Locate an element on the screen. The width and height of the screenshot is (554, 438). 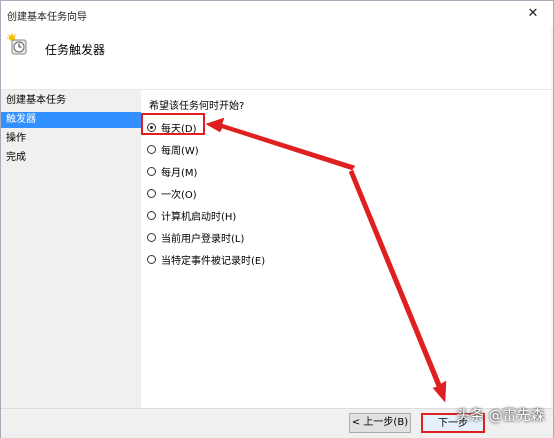
radio-monthly: 每月(M) is located at coordinates (172, 171).